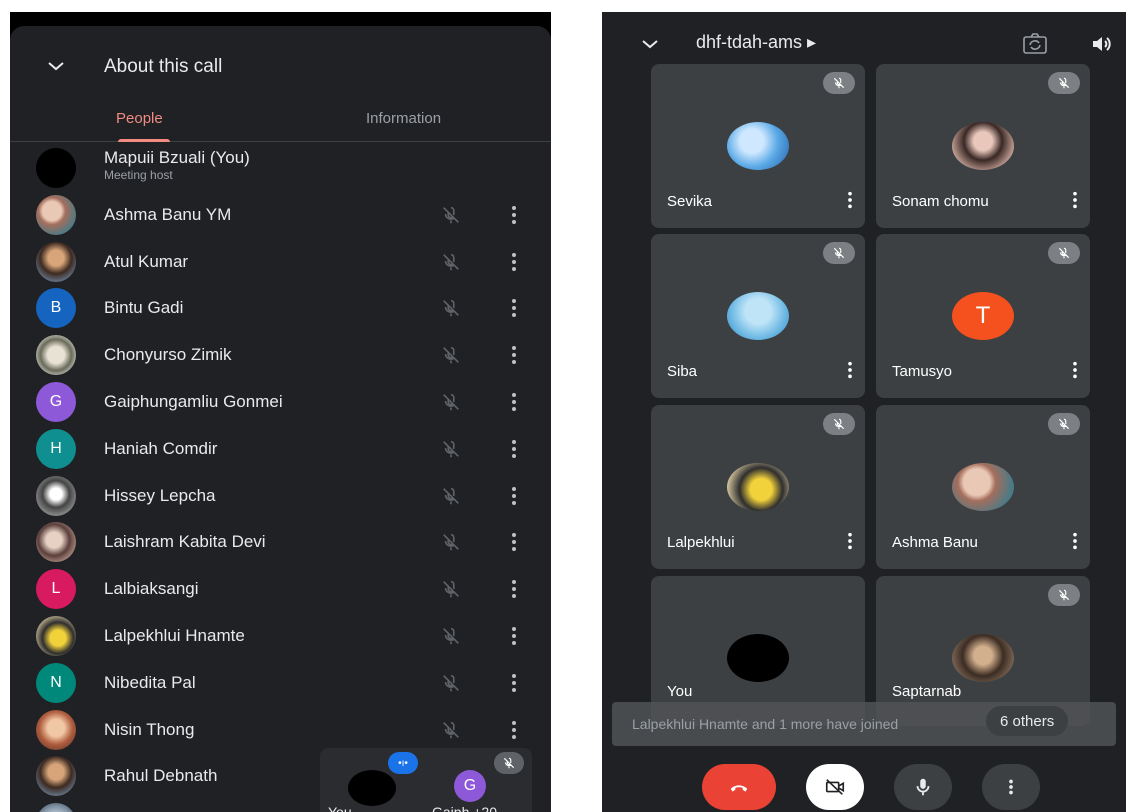 This screenshot has height=812, width=1129. Describe the element at coordinates (280, 590) in the screenshot. I see `participant-row: L Lalbiaksangi` at that location.